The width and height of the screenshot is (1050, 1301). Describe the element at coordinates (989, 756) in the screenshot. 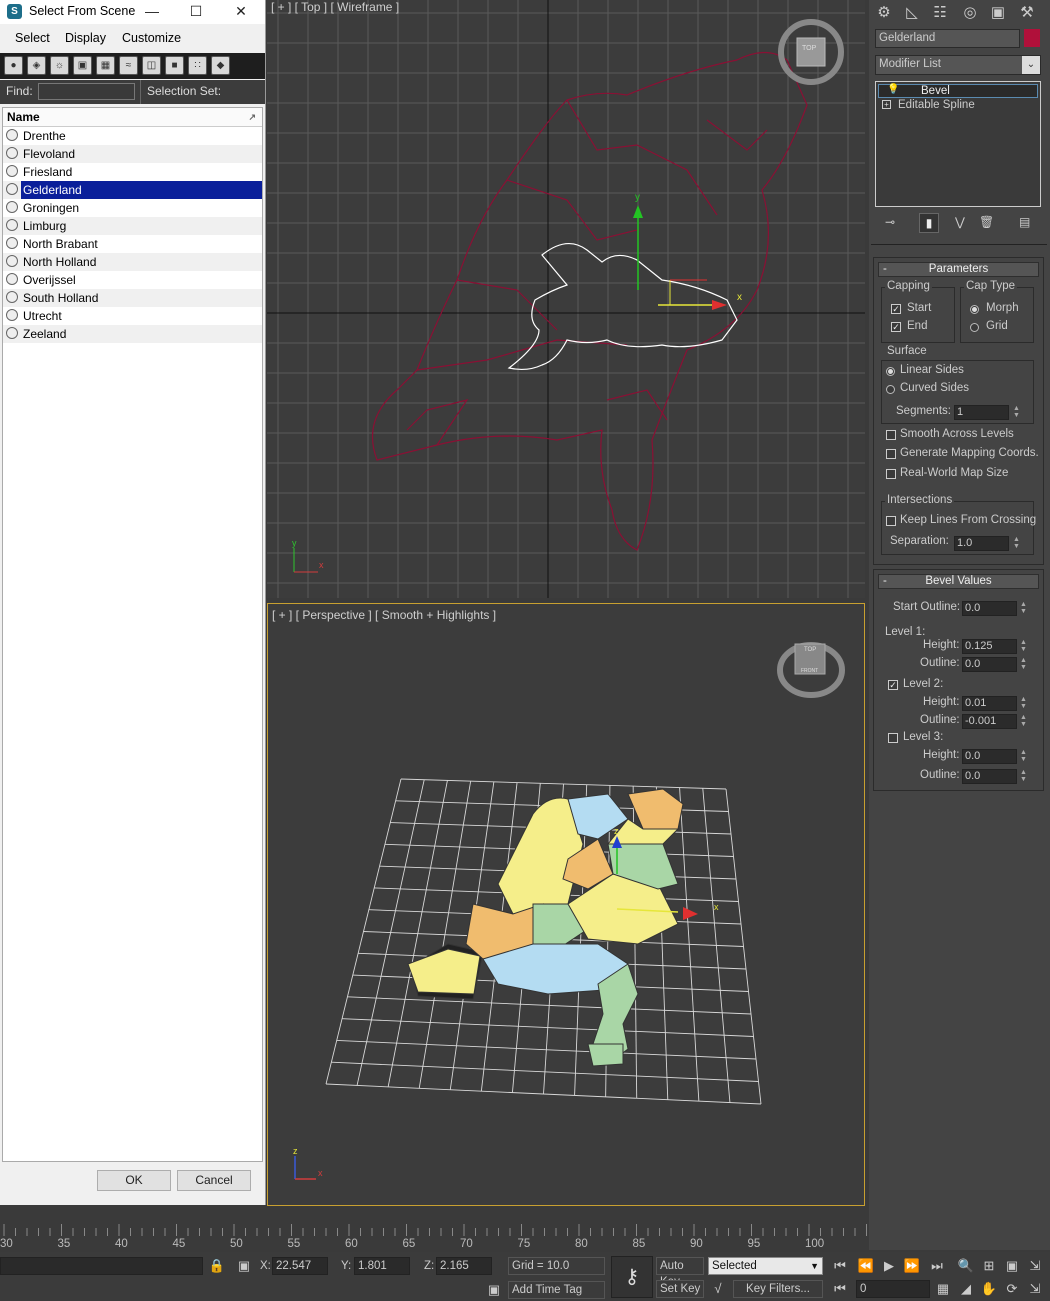

I see `l3-height-spinner: 0.0` at that location.